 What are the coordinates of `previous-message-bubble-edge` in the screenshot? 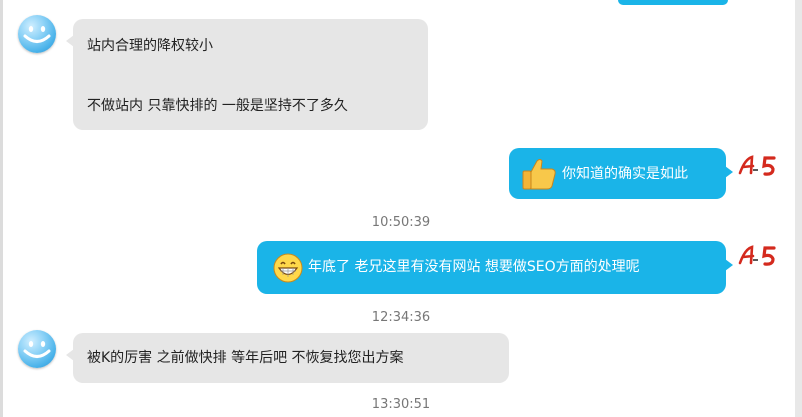 It's located at (673, 2).